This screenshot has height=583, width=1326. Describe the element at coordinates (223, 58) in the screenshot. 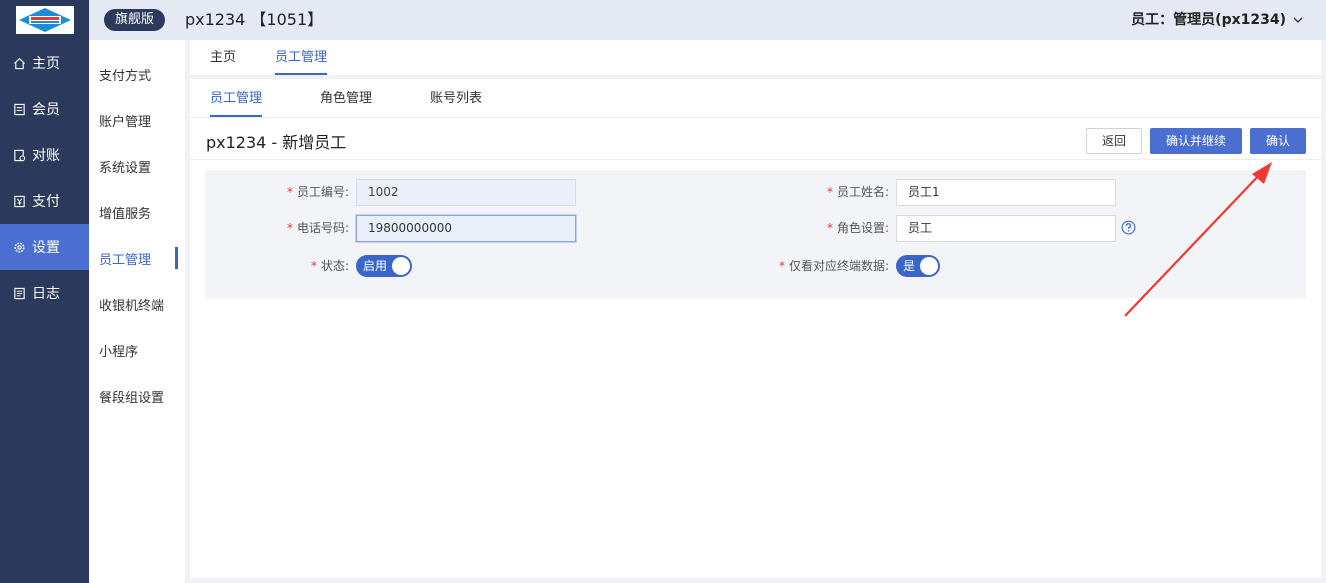

I see `tab-home: 主页` at that location.